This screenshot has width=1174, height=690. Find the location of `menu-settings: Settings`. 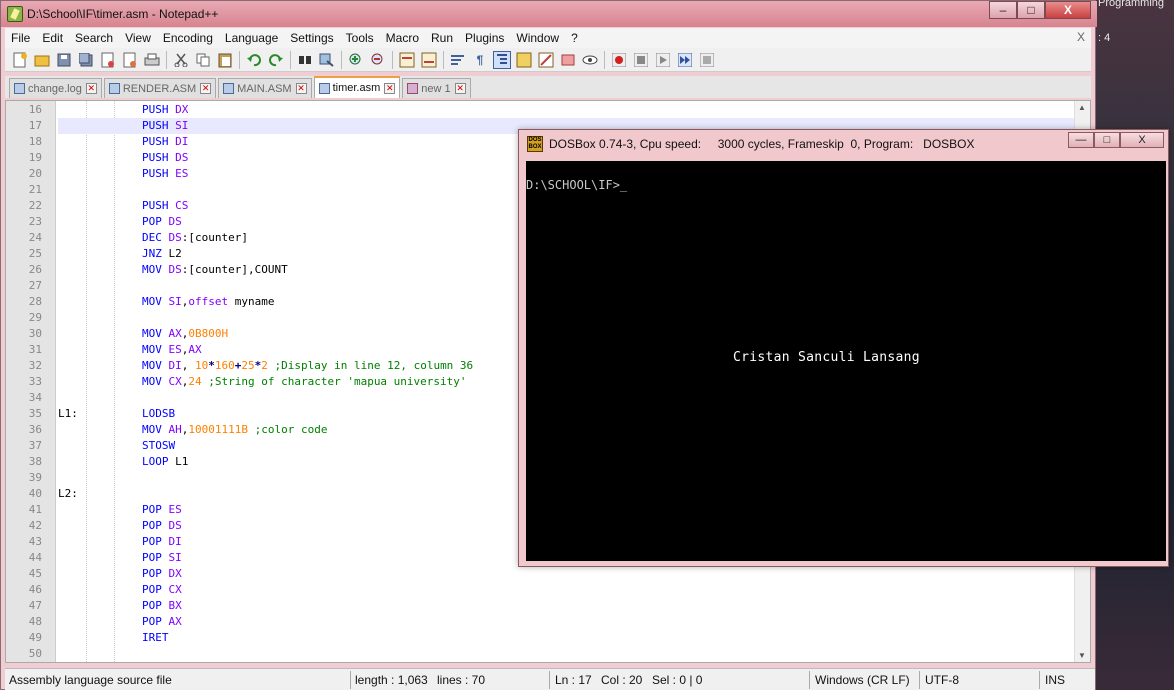

menu-settings: Settings is located at coordinates (311, 38).